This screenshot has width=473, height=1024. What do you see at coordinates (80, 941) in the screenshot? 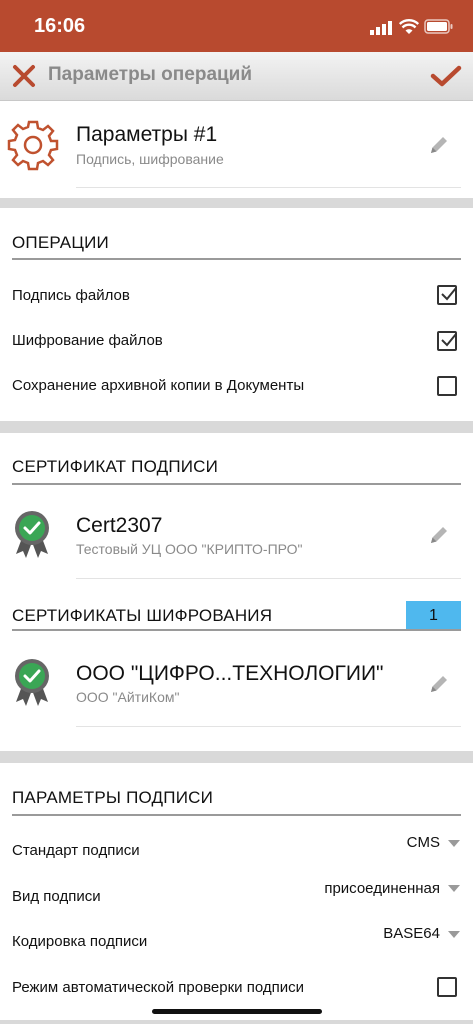
I see `sign-encoding-label: Кодировка подписи` at bounding box center [80, 941].